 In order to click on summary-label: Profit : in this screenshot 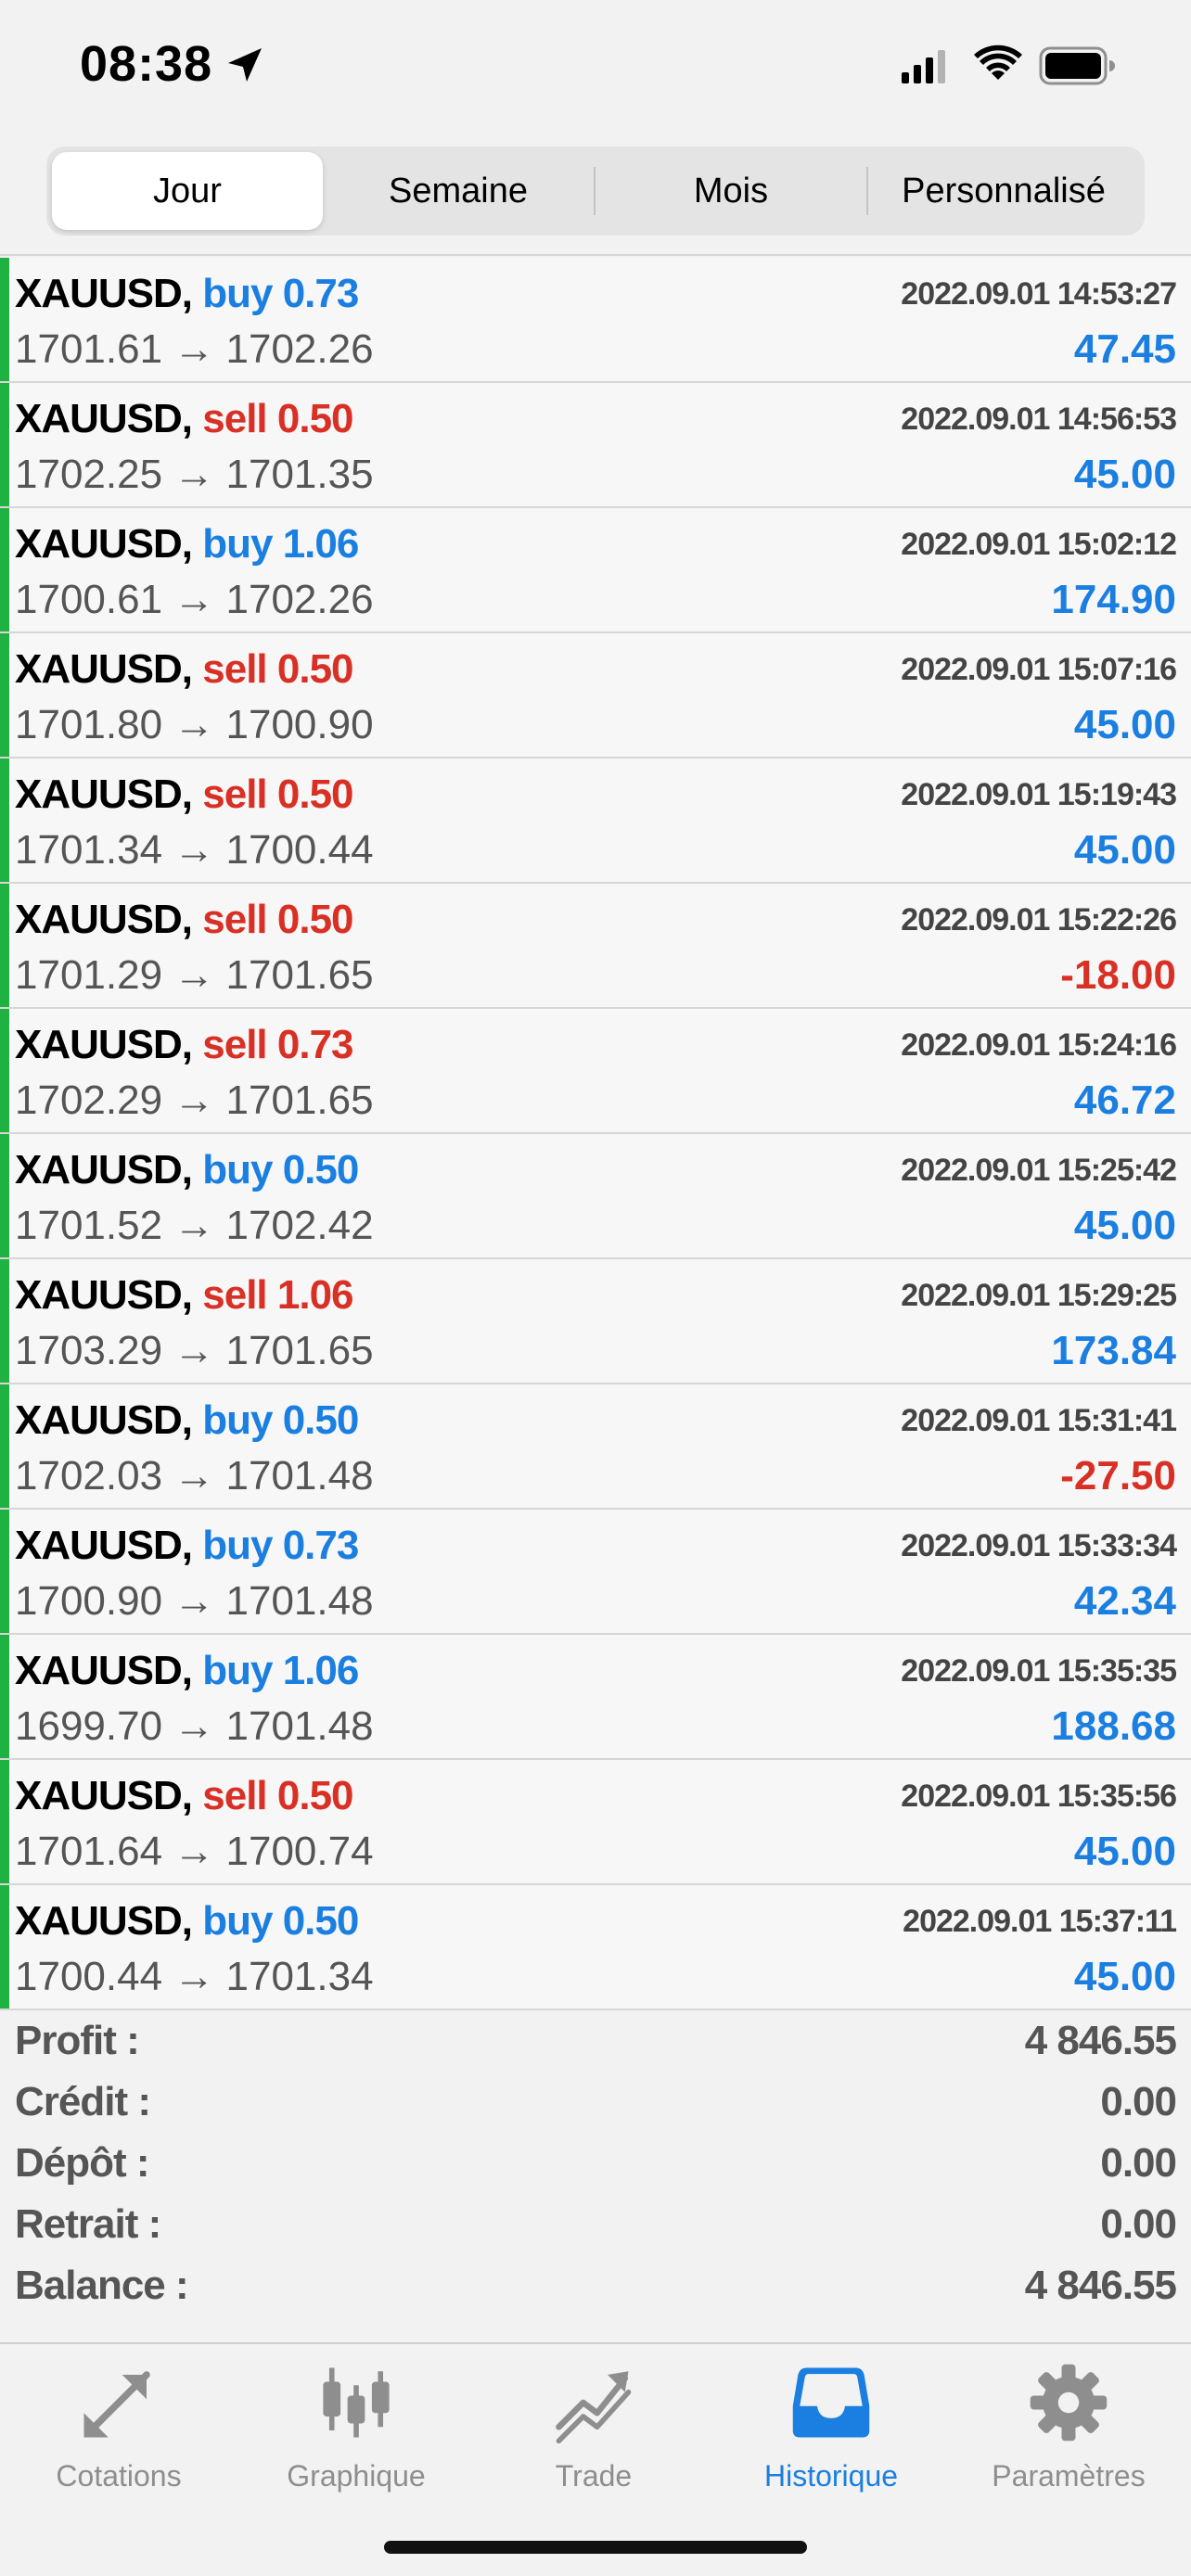, I will do `click(77, 2040)`.